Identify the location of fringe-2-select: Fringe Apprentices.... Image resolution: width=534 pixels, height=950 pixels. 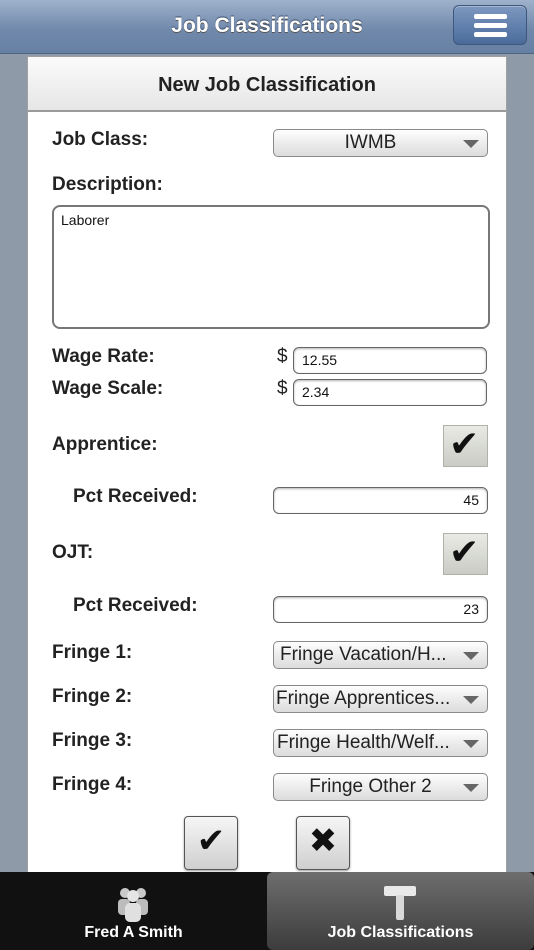
(380, 699).